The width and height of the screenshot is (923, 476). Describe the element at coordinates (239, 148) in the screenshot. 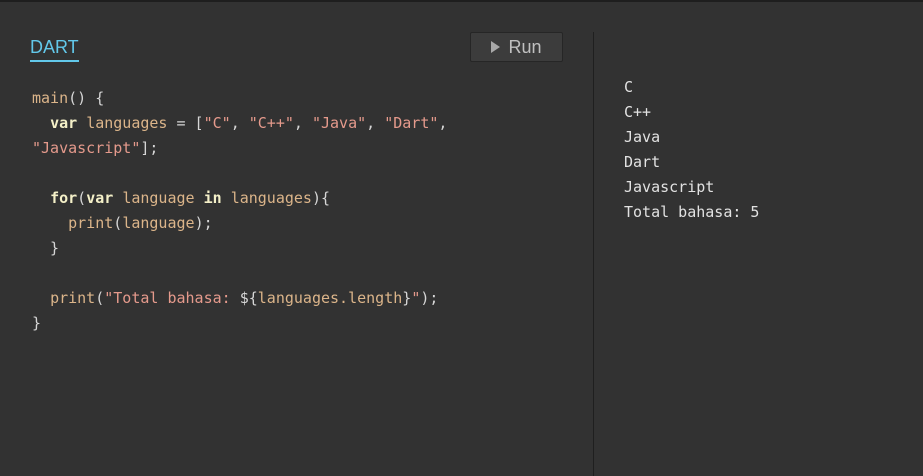

I see `code-line: "Javascript"];` at that location.